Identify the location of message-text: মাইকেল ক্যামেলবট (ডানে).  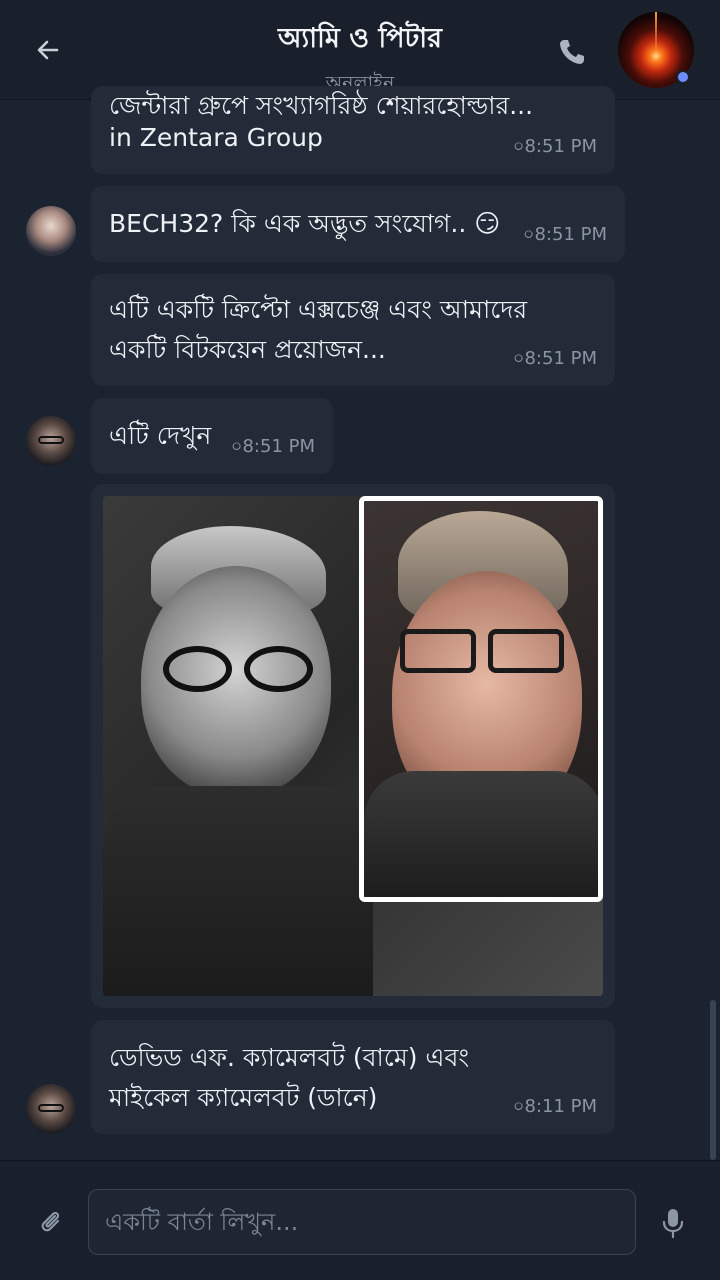
(243, 1097).